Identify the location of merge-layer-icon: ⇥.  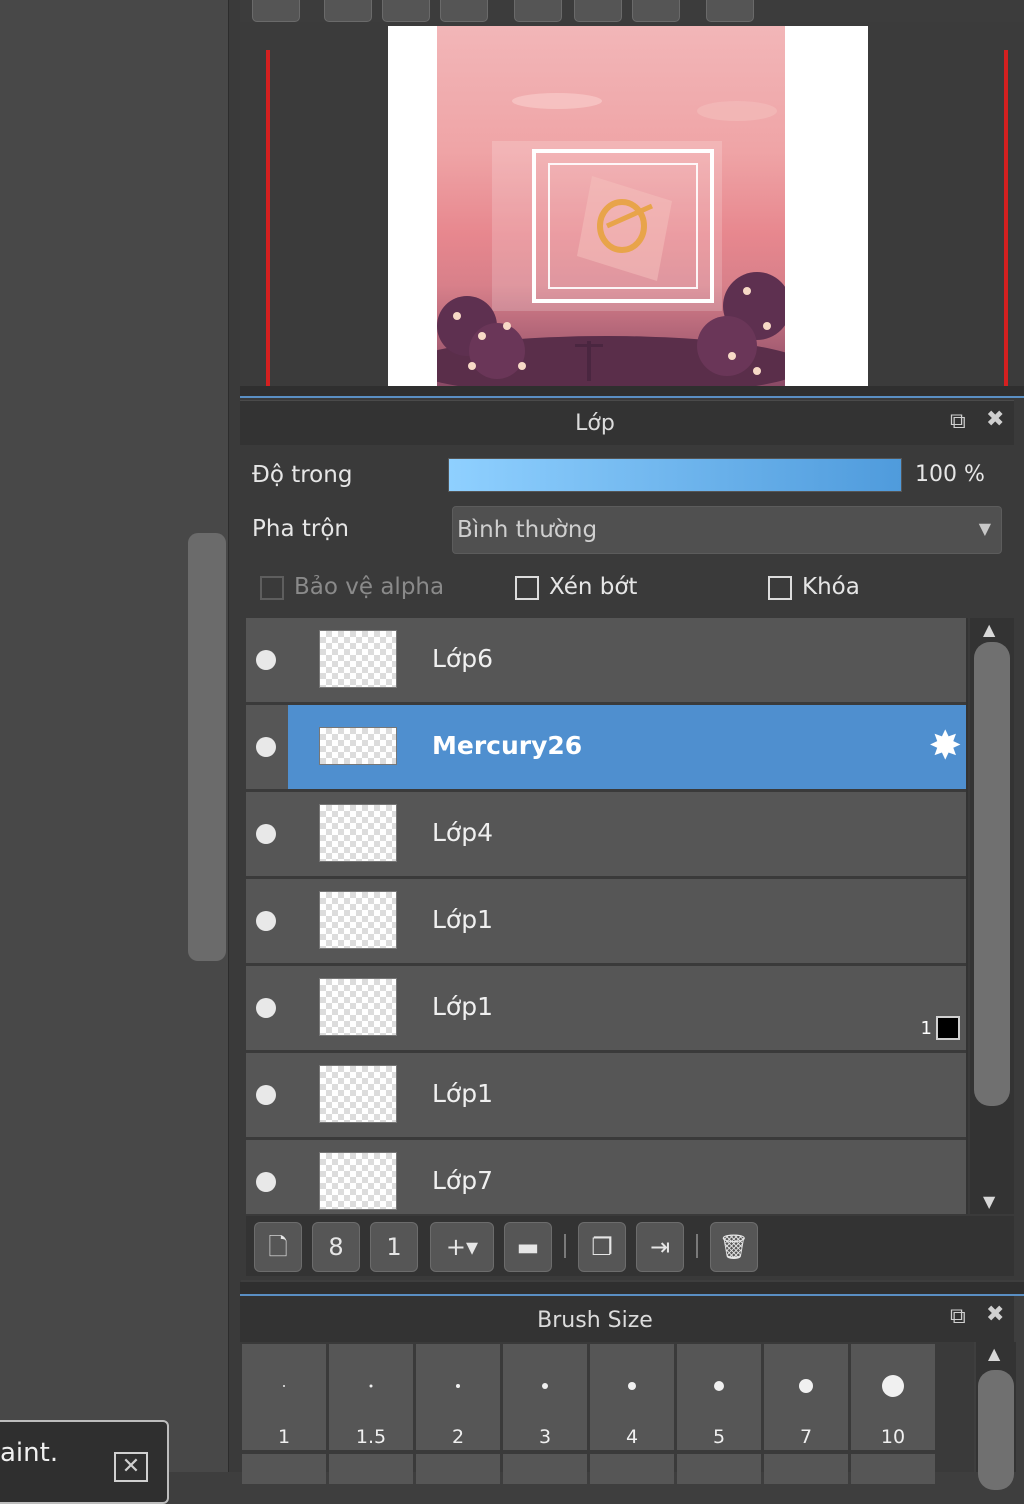
(660, 1247).